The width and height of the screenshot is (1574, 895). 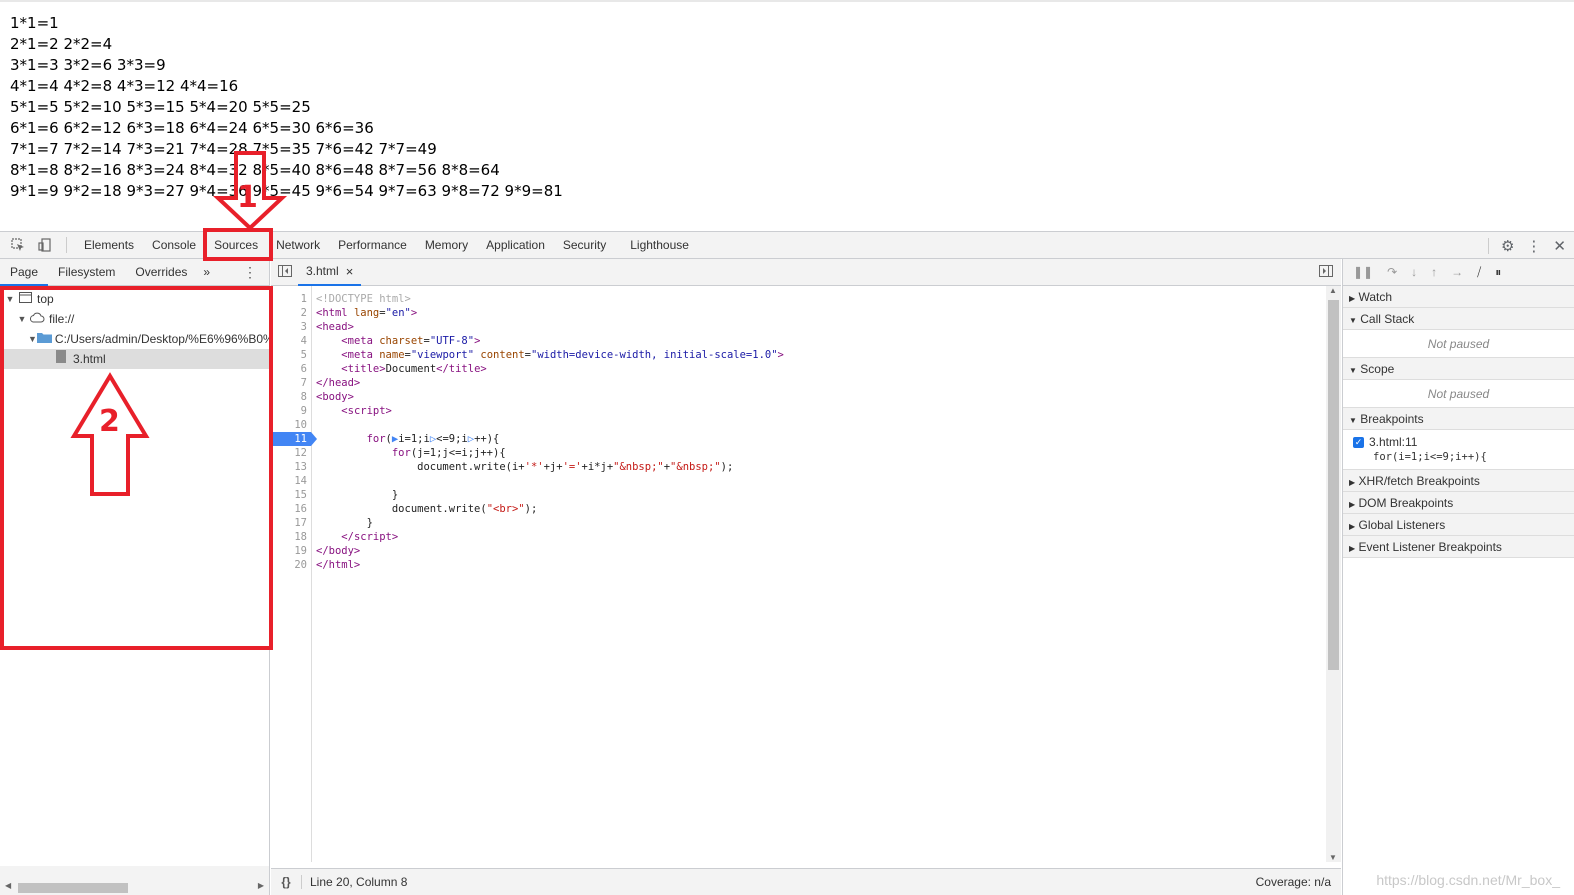 I want to click on tab-overrides: Overrides, so click(x=161, y=272).